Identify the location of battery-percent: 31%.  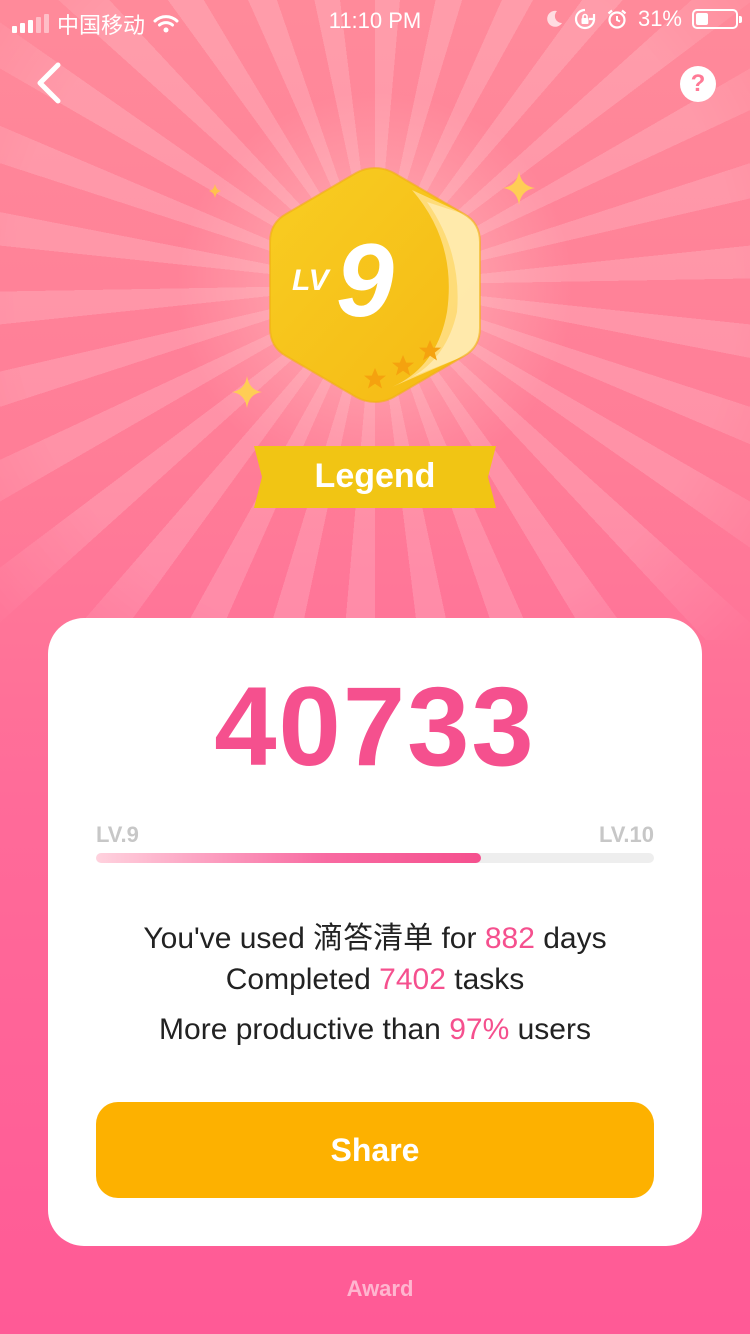
(659, 18).